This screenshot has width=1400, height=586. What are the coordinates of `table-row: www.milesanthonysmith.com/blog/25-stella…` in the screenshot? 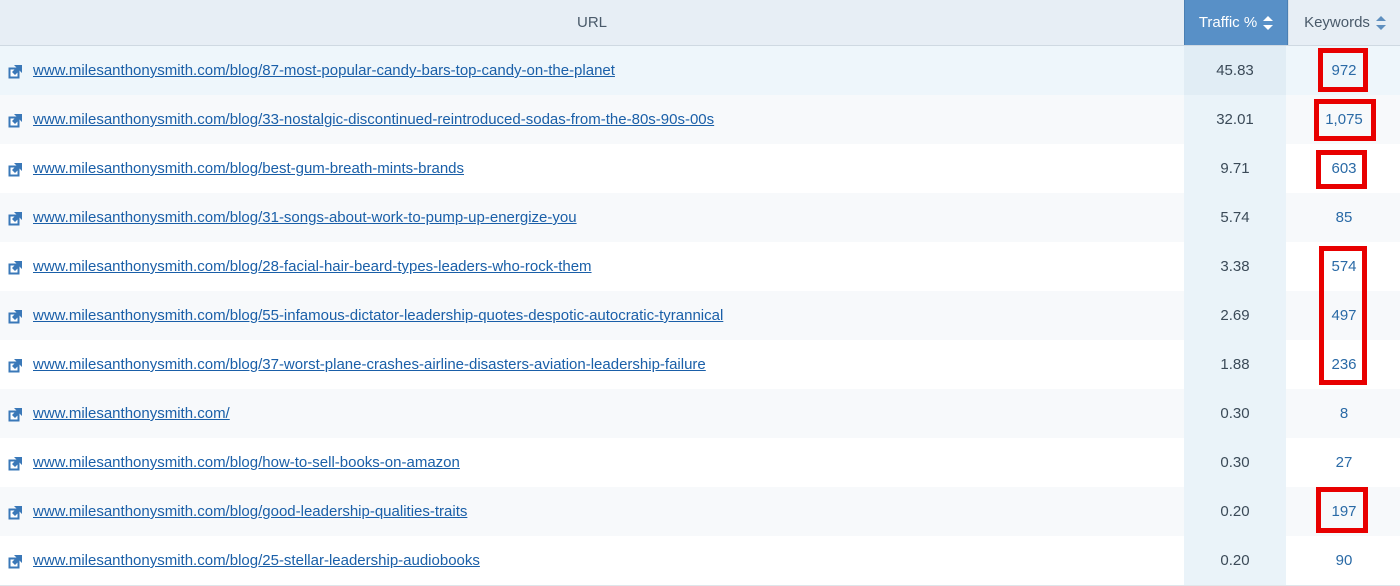 It's located at (700, 561).